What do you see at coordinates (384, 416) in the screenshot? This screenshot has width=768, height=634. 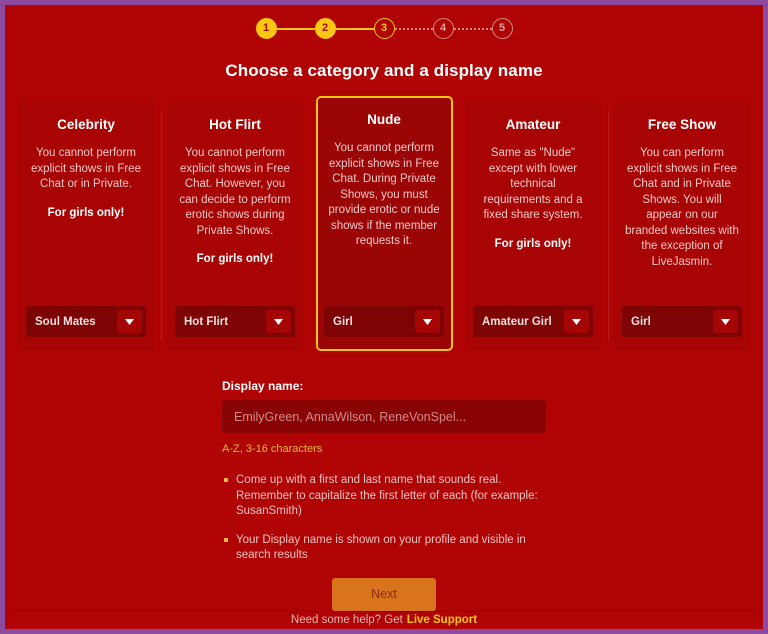 I see `display-name-input` at bounding box center [384, 416].